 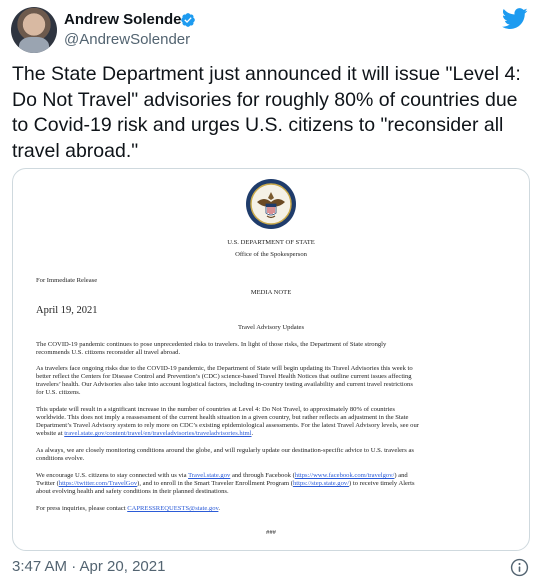 I want to click on doc-note-type: MEDIA NOTE, so click(x=271, y=292).